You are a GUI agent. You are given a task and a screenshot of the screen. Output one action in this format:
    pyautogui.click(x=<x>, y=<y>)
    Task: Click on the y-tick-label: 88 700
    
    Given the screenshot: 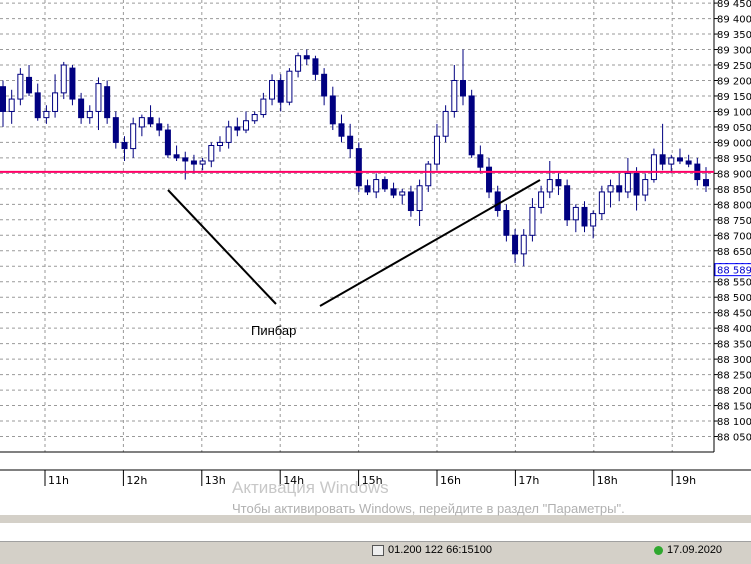 What is the action you would take?
    pyautogui.click(x=734, y=236)
    